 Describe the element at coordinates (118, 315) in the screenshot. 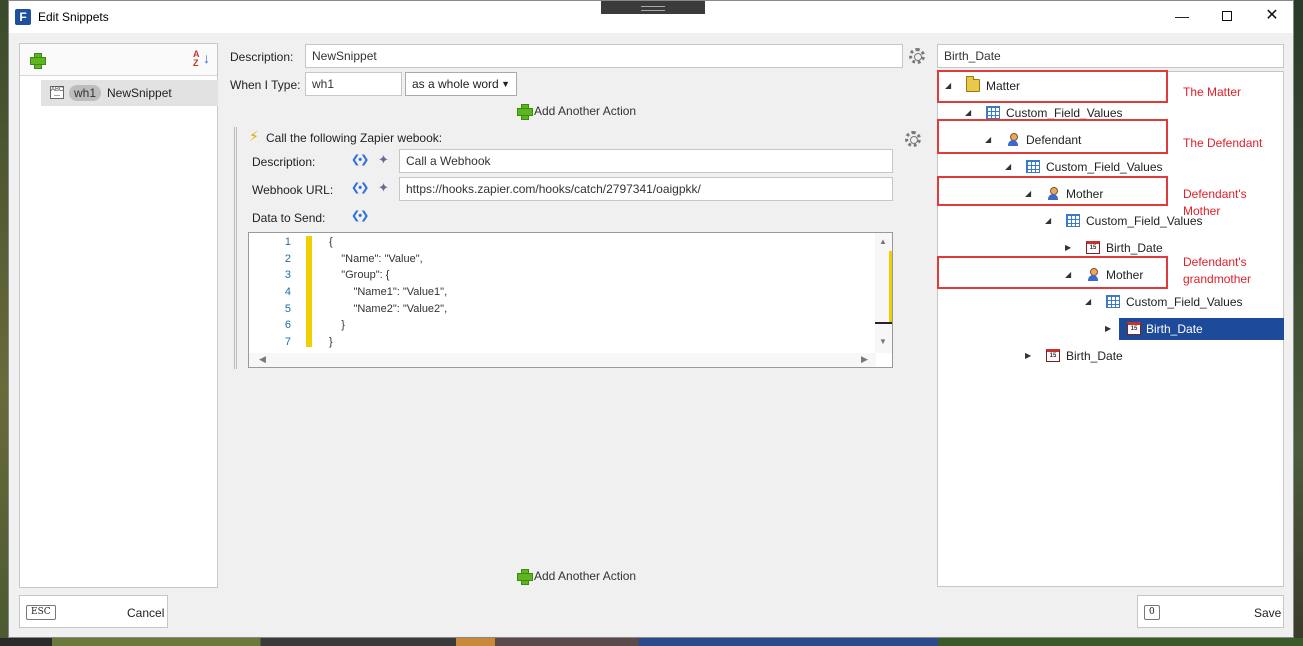

I see `snippet-list-panel: A Z ↓ ABC — wh1 NewSnippet` at that location.